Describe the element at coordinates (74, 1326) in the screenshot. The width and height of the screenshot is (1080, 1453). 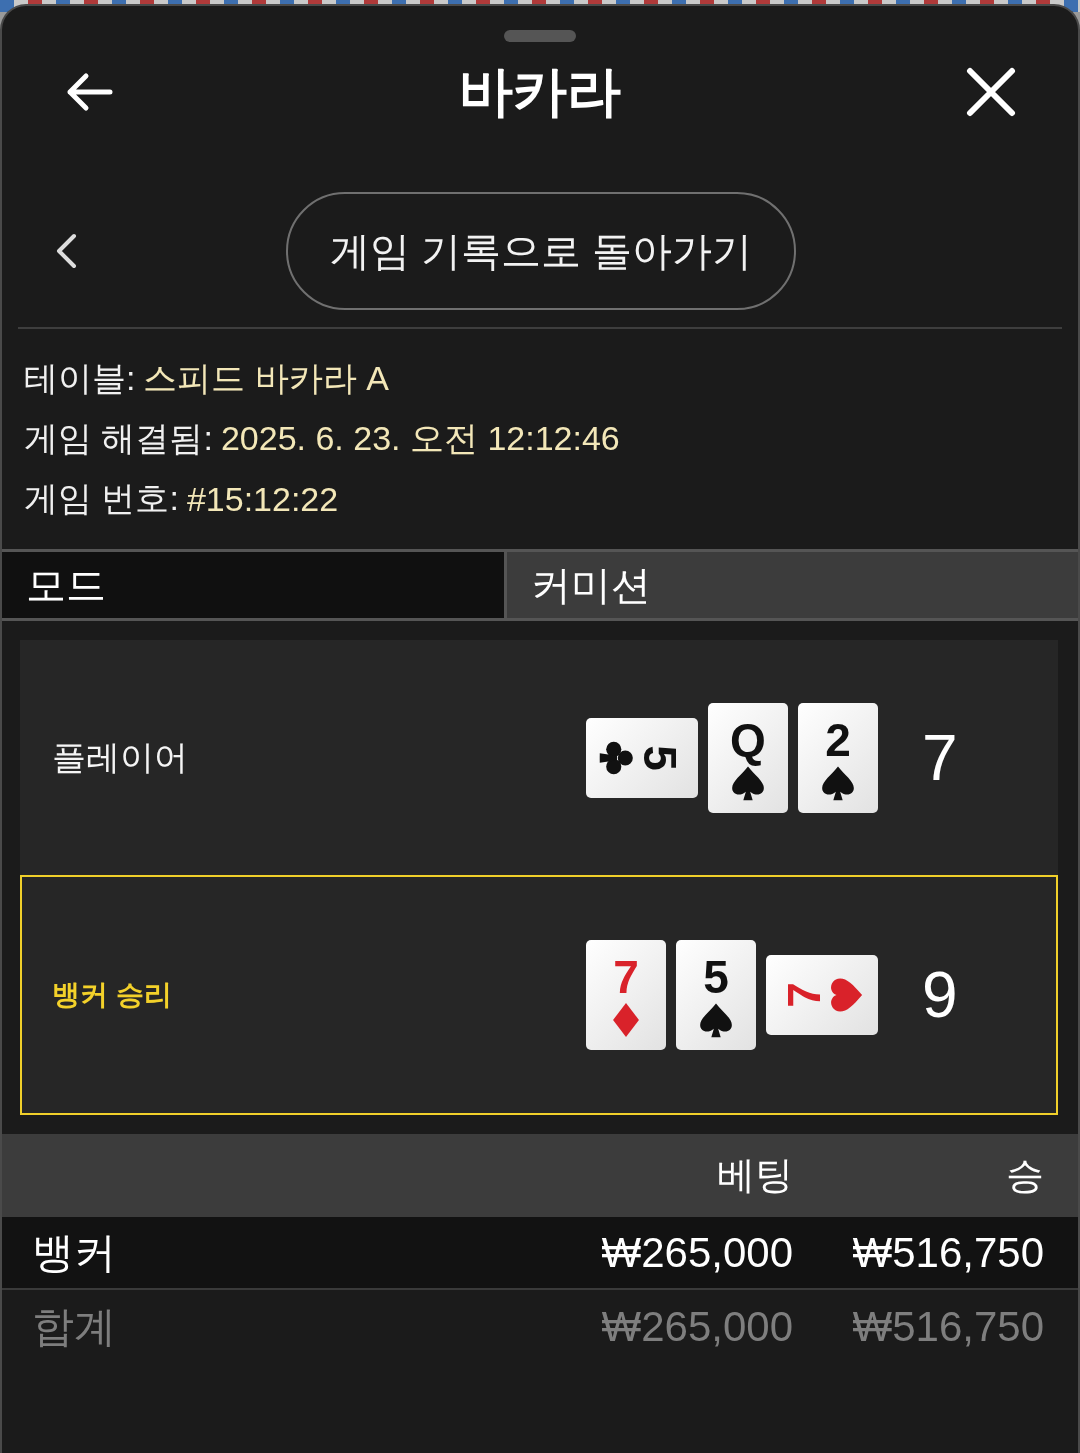
I see `table-cell-text: 합계` at that location.